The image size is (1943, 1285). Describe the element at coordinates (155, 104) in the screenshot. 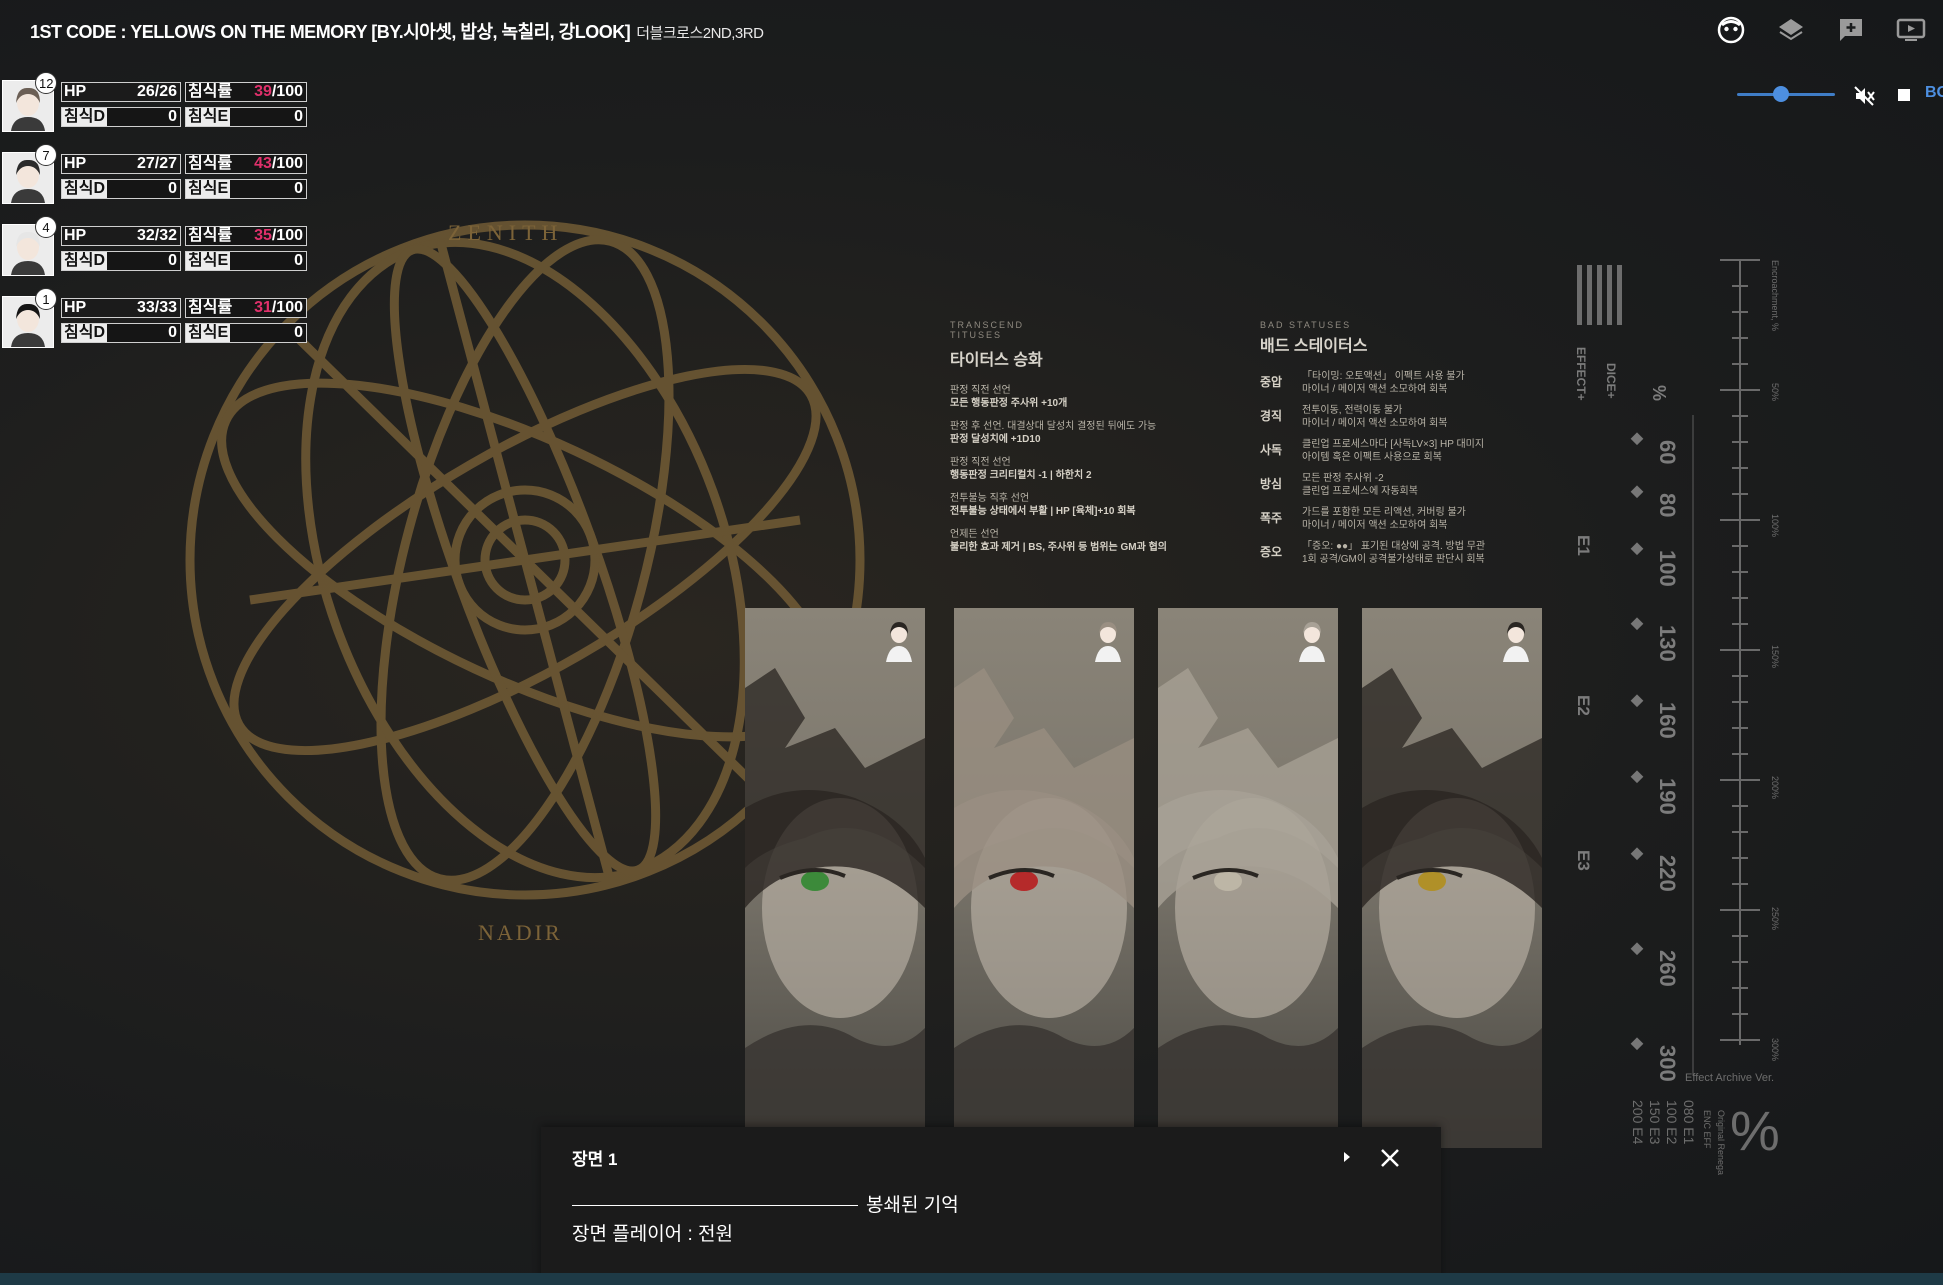

I see `character-row: 12 HP 26/26 침식률 39/100 침식D 0 침식E 0` at that location.